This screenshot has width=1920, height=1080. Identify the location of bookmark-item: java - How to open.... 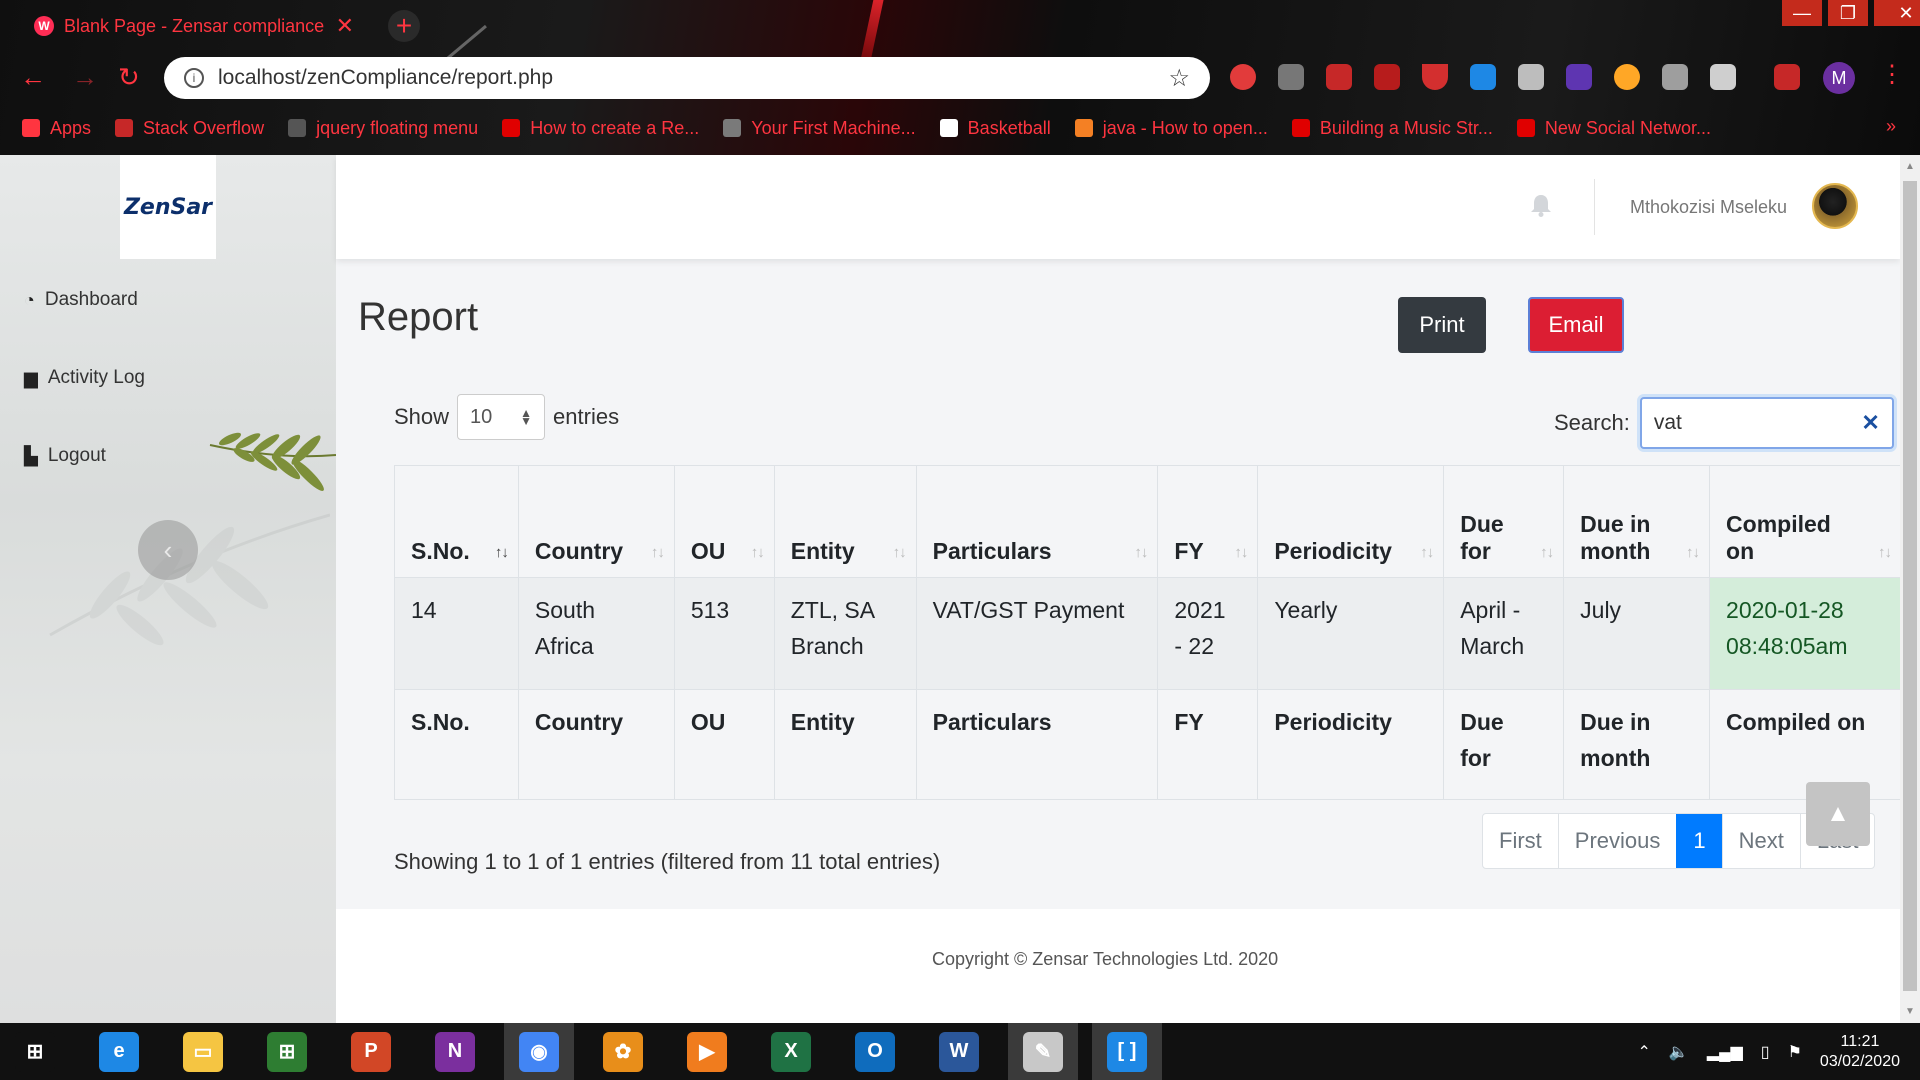
(1171, 128).